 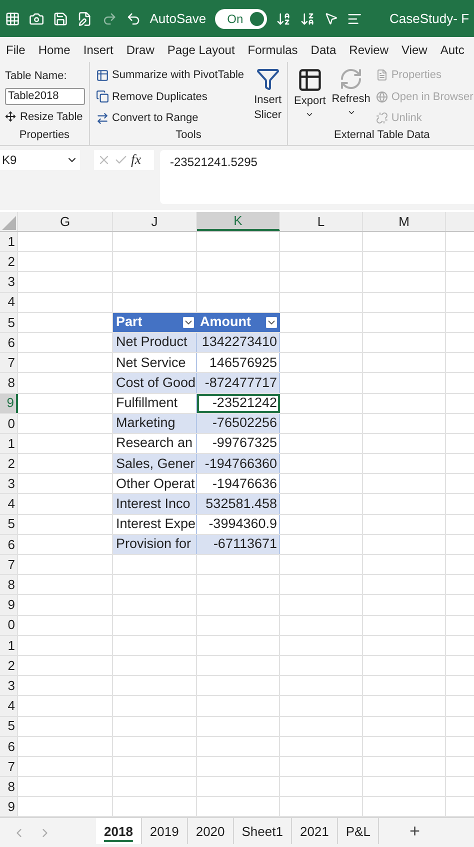 I want to click on ribbon-command: Convert to Range, so click(x=170, y=118).